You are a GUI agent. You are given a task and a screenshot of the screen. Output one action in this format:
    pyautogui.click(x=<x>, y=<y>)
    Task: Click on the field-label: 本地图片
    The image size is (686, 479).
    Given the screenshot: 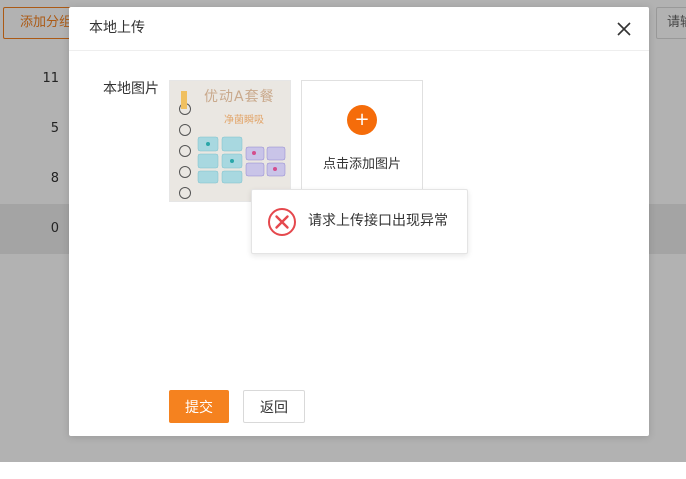 What is the action you would take?
    pyautogui.click(x=131, y=89)
    